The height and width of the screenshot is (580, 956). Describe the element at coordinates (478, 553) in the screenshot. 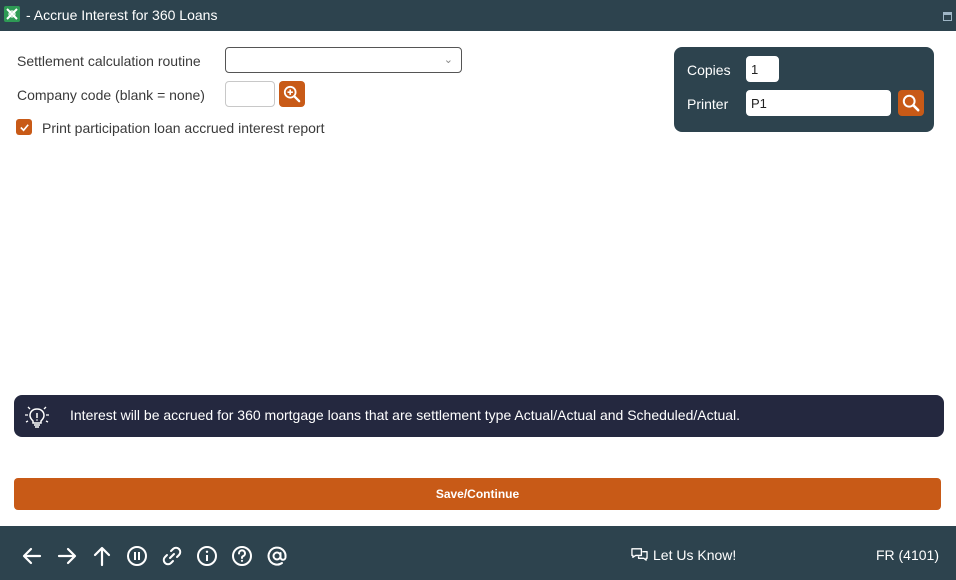

I see `footer-bar: Let Us Know! FR (4101)` at that location.